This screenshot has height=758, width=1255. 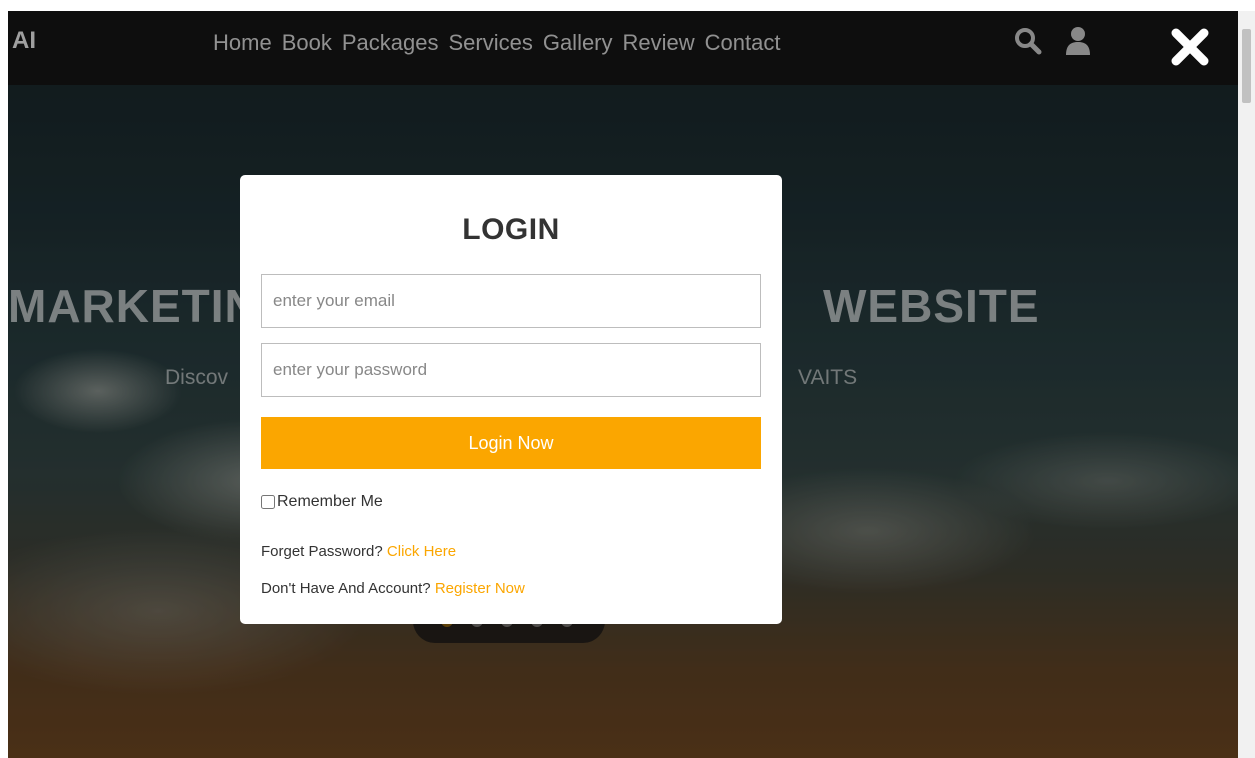 What do you see at coordinates (330, 501) in the screenshot?
I see `remember-label: Remember Me` at bounding box center [330, 501].